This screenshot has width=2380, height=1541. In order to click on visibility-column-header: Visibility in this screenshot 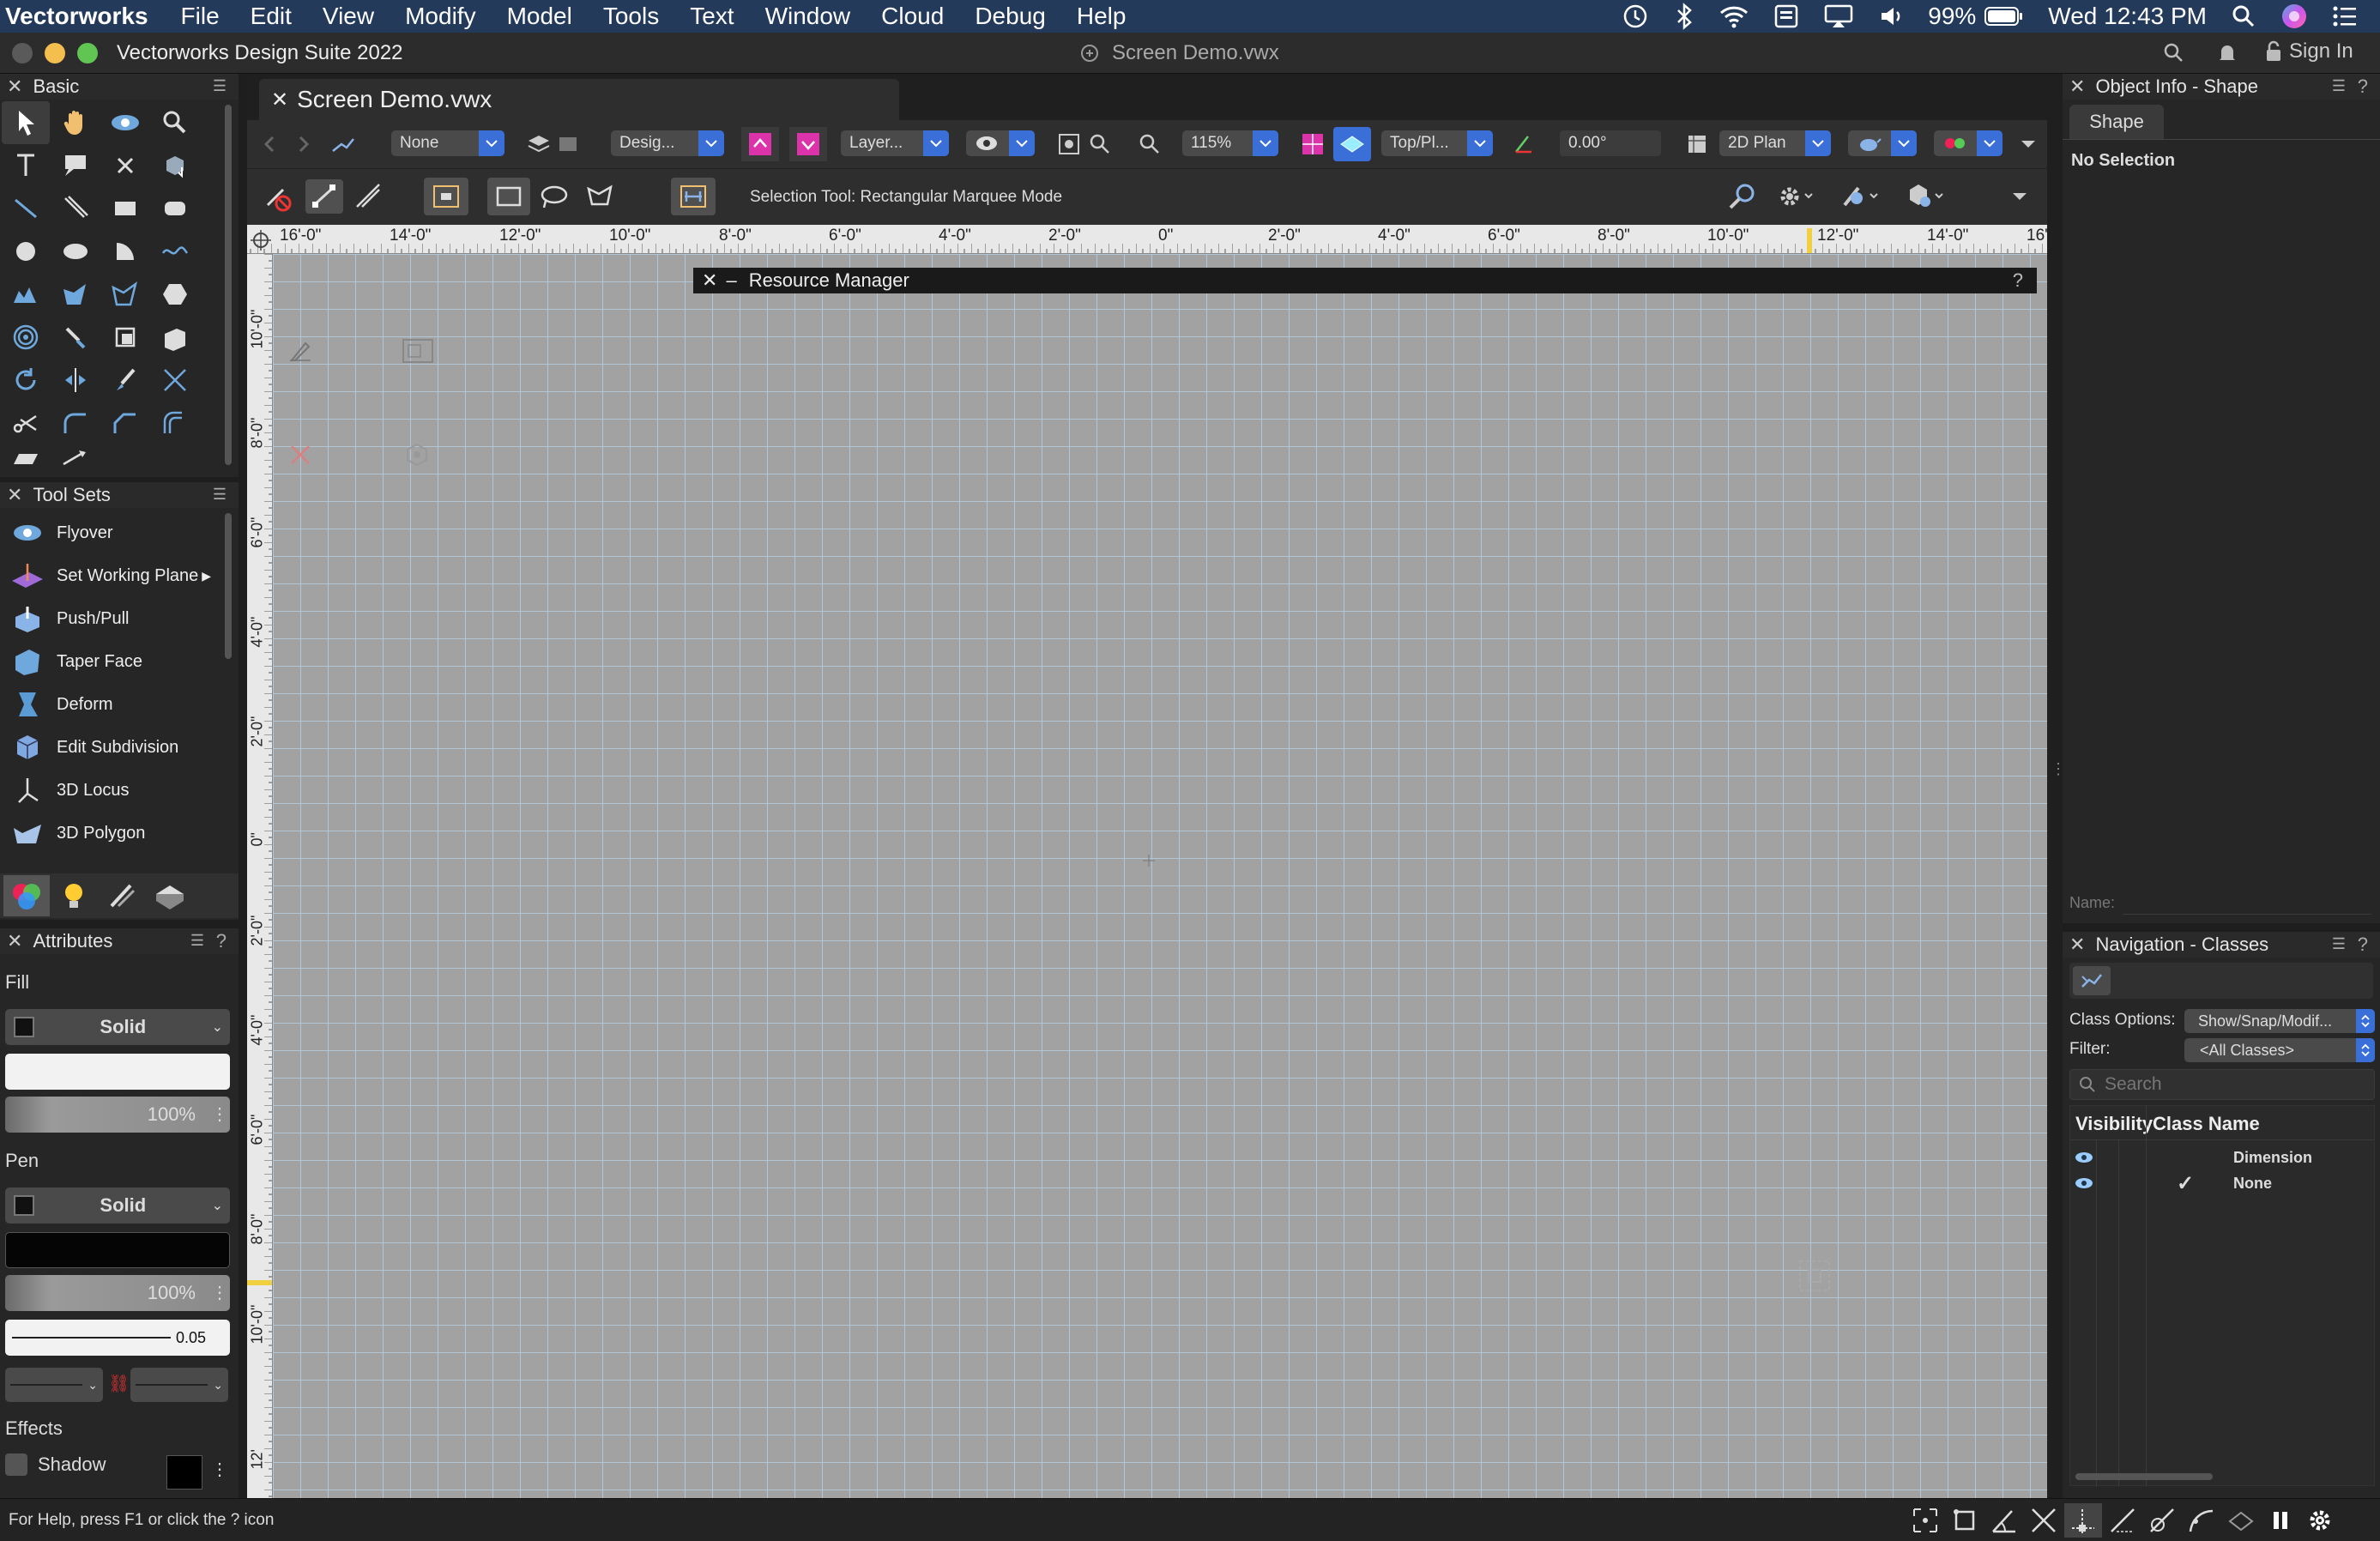, I will do `click(2114, 1124)`.